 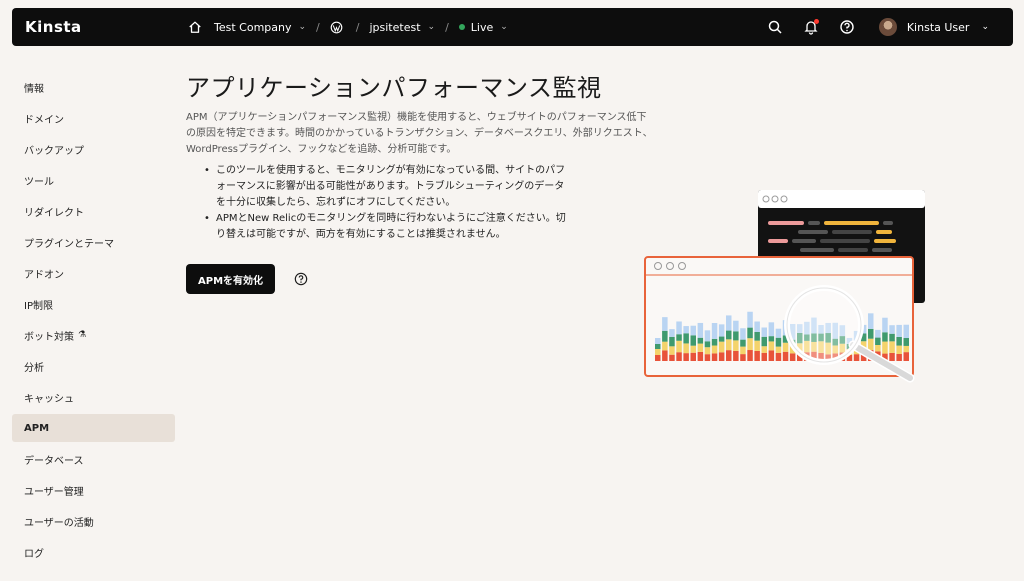 What do you see at coordinates (402, 27) in the screenshot?
I see `site-selector: jpsitetest ⌄` at bounding box center [402, 27].